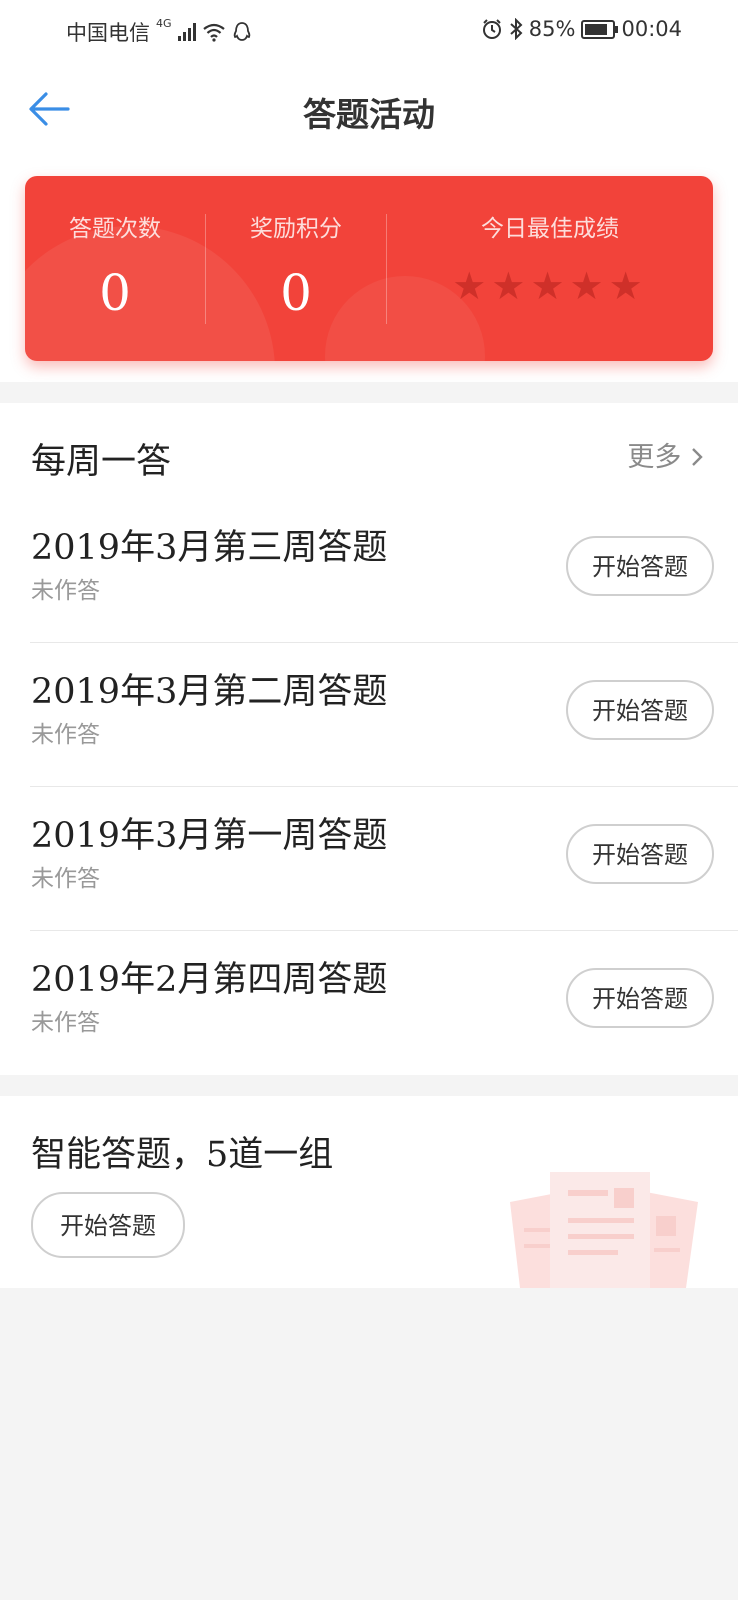 Image resolution: width=738 pixels, height=1600 pixels. Describe the element at coordinates (108, 1225) in the screenshot. I see `start-smart-quiz-button: 开始答题` at that location.